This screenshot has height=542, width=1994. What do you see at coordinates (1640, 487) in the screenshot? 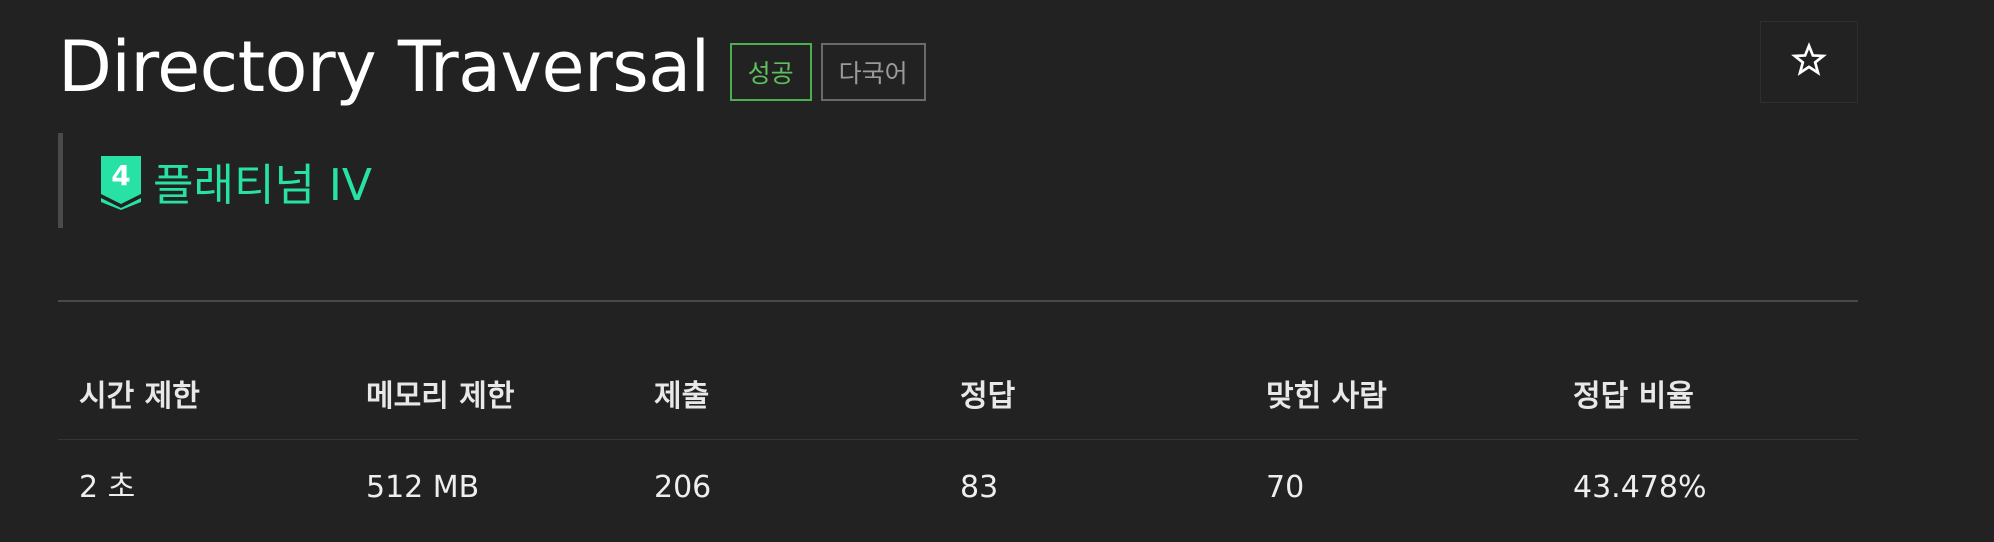
I see `value-accept-ratio: 43.478%` at bounding box center [1640, 487].